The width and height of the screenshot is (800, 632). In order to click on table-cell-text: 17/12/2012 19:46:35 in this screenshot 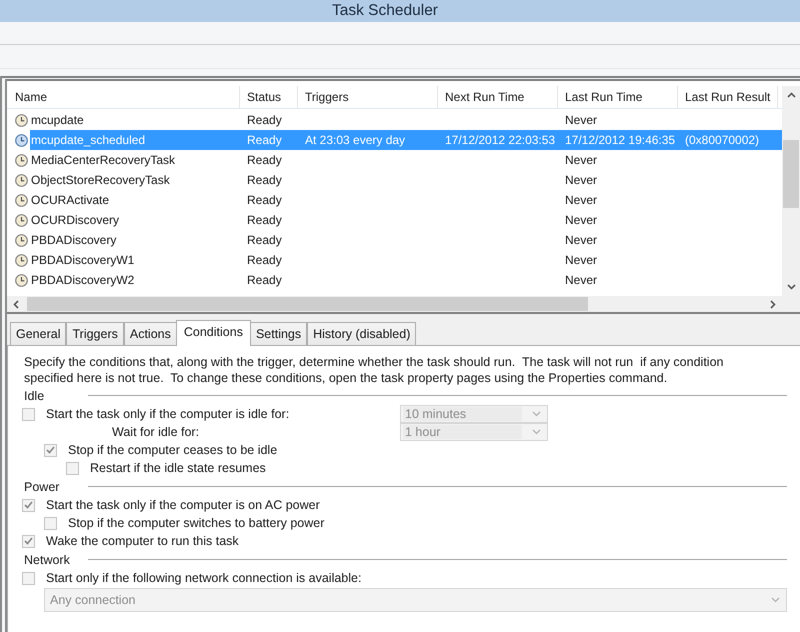, I will do `click(620, 140)`.